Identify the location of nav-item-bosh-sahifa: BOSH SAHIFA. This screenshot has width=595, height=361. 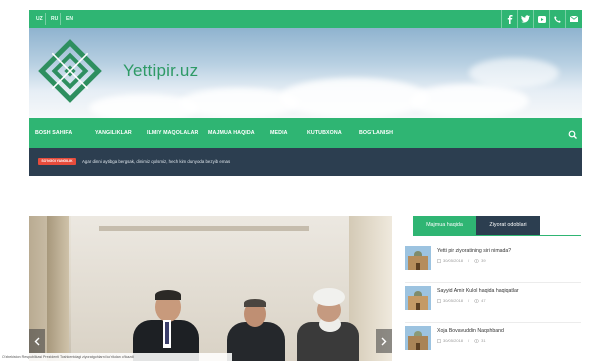
(53, 133).